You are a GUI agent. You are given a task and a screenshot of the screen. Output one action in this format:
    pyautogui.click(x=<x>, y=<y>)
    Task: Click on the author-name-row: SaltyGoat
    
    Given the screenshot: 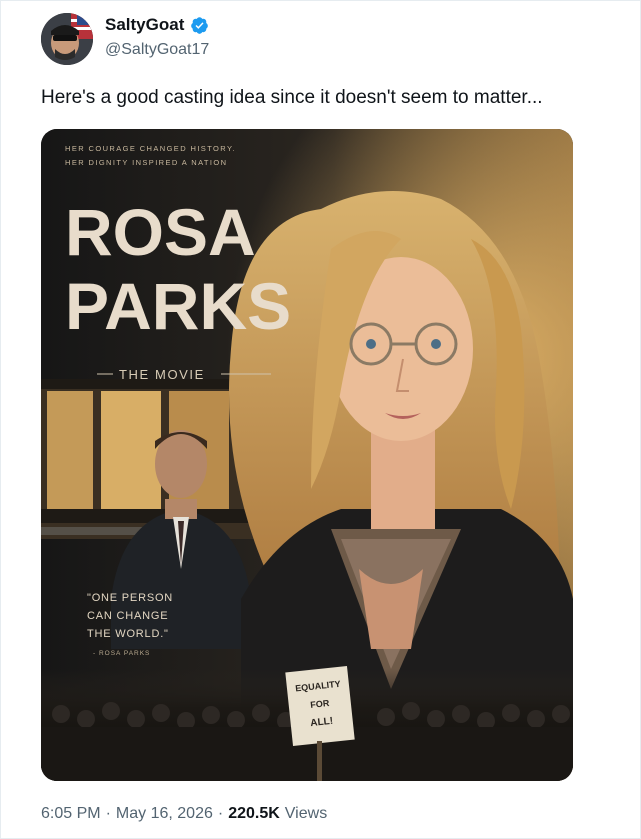 What is the action you would take?
    pyautogui.click(x=157, y=25)
    